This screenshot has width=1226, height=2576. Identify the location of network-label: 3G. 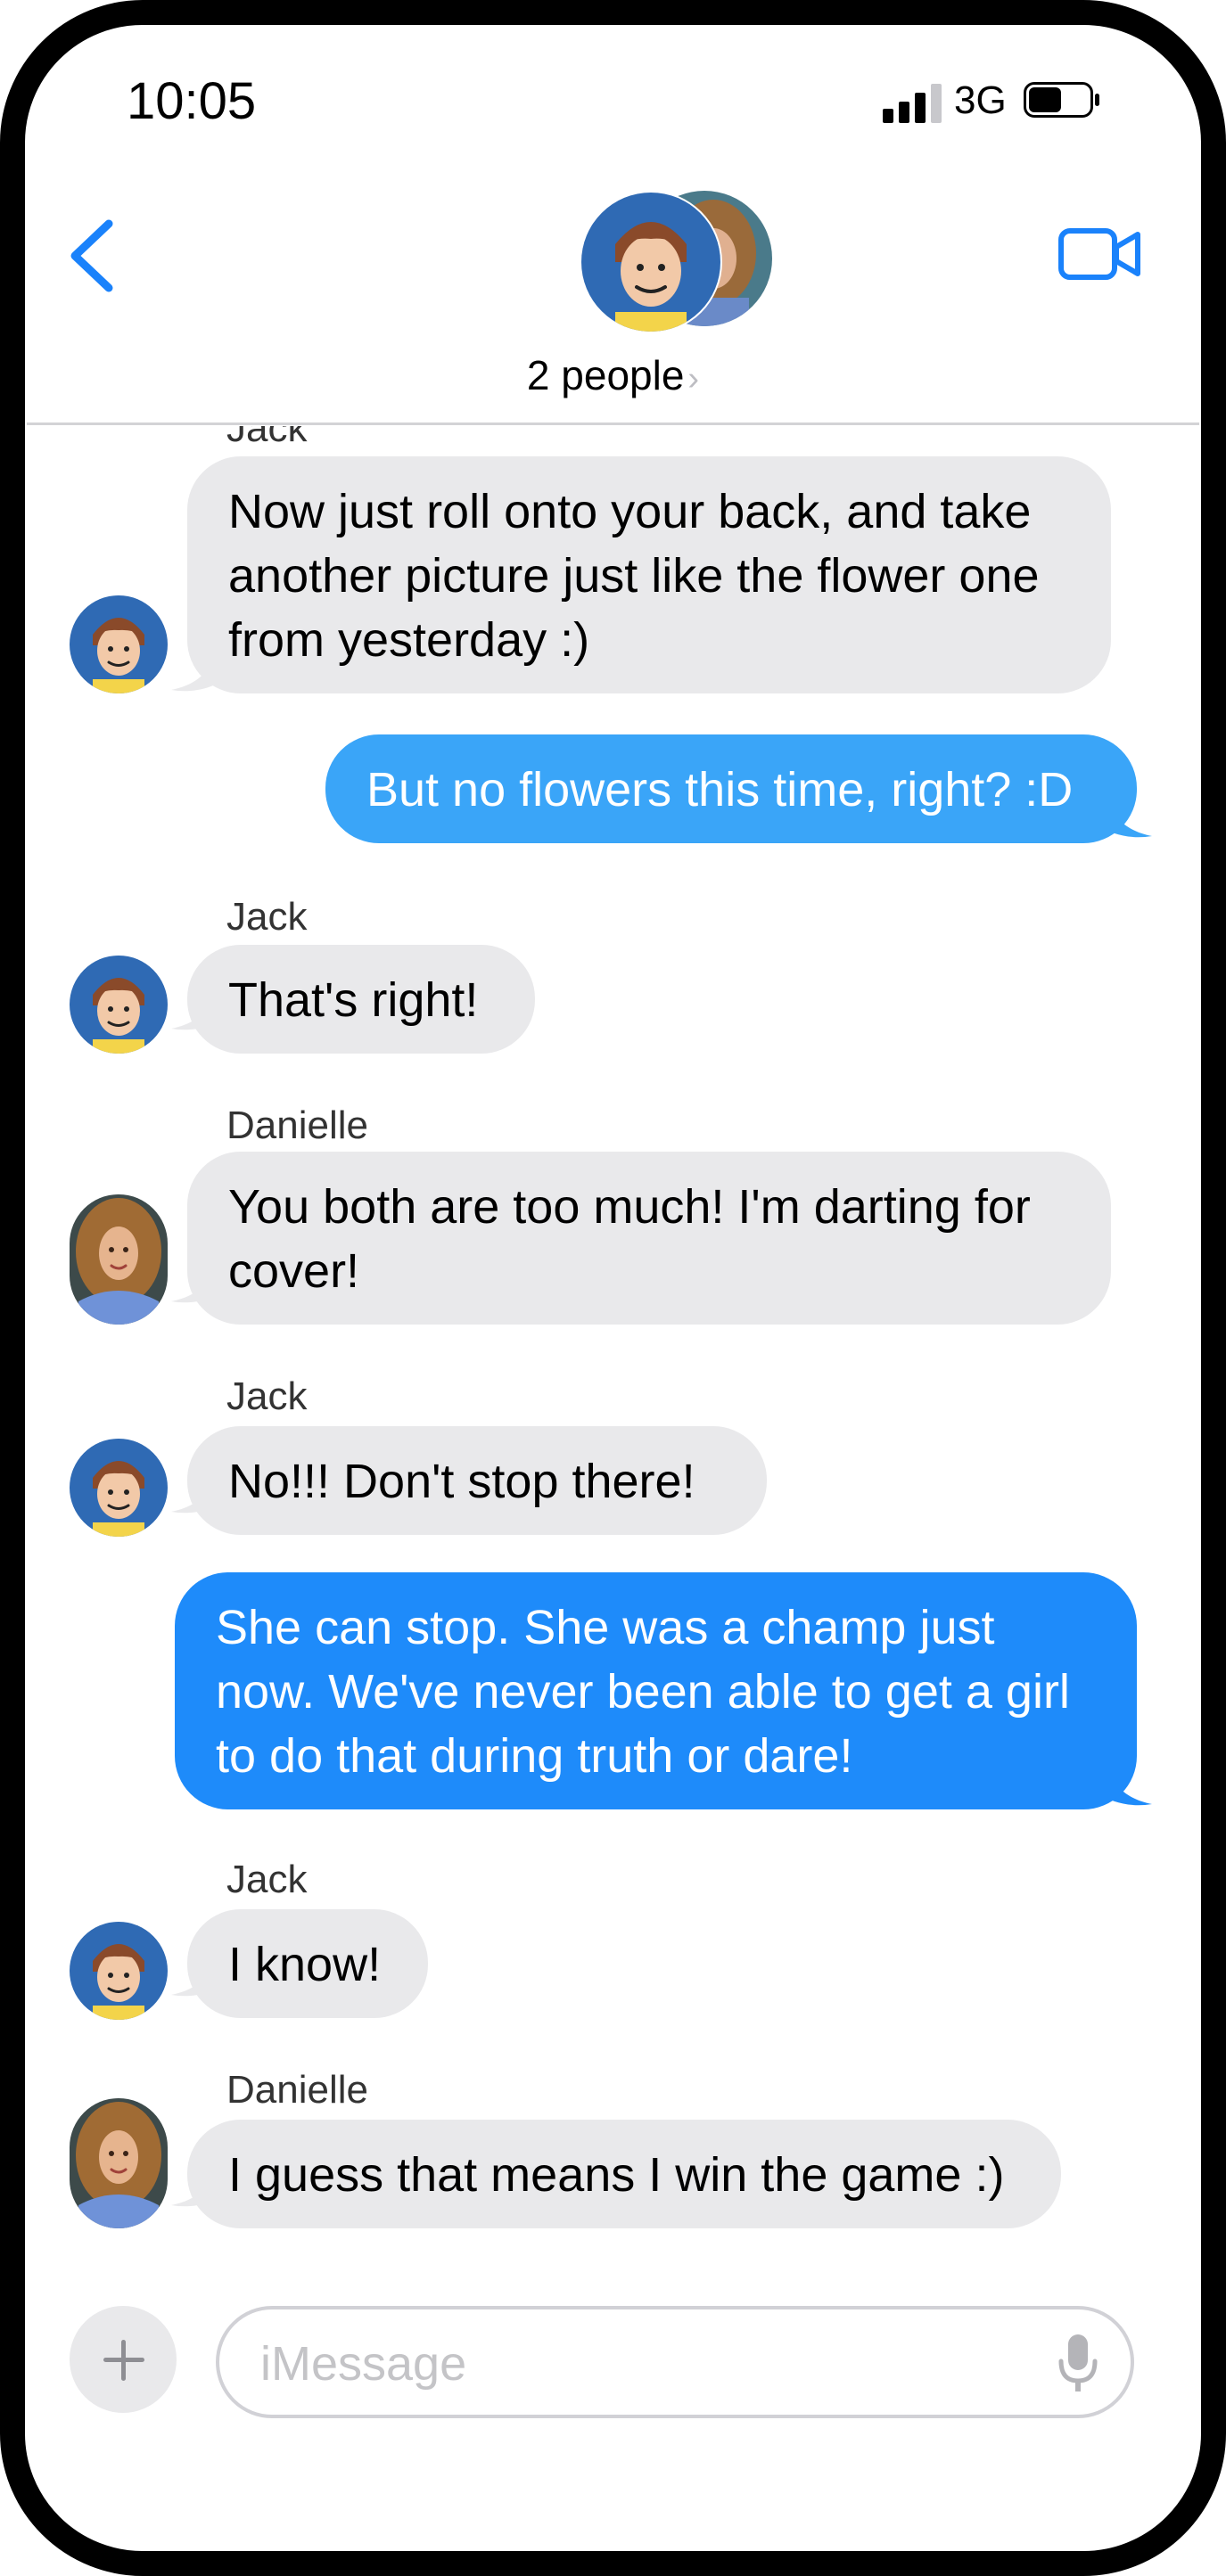
(980, 100).